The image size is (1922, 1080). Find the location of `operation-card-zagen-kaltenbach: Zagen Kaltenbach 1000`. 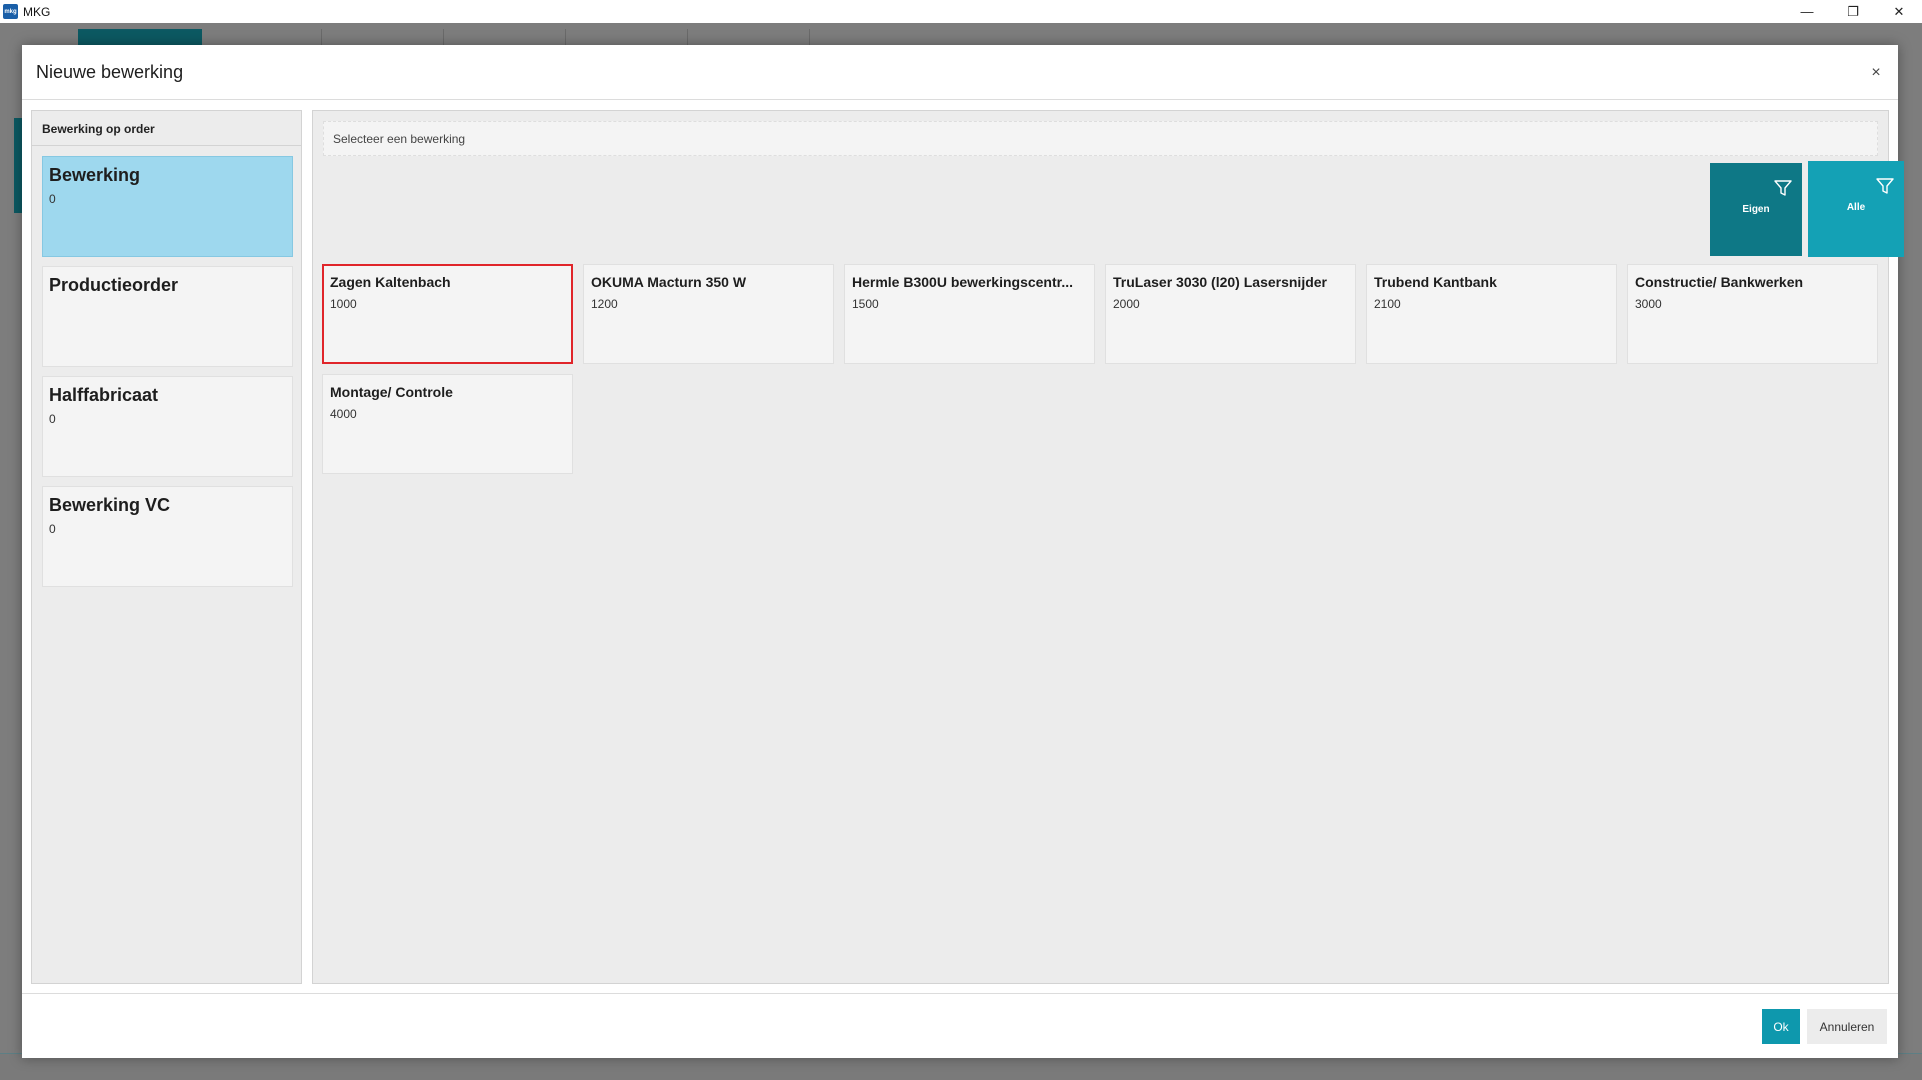

operation-card-zagen-kaltenbach: Zagen Kaltenbach 1000 is located at coordinates (447, 314).